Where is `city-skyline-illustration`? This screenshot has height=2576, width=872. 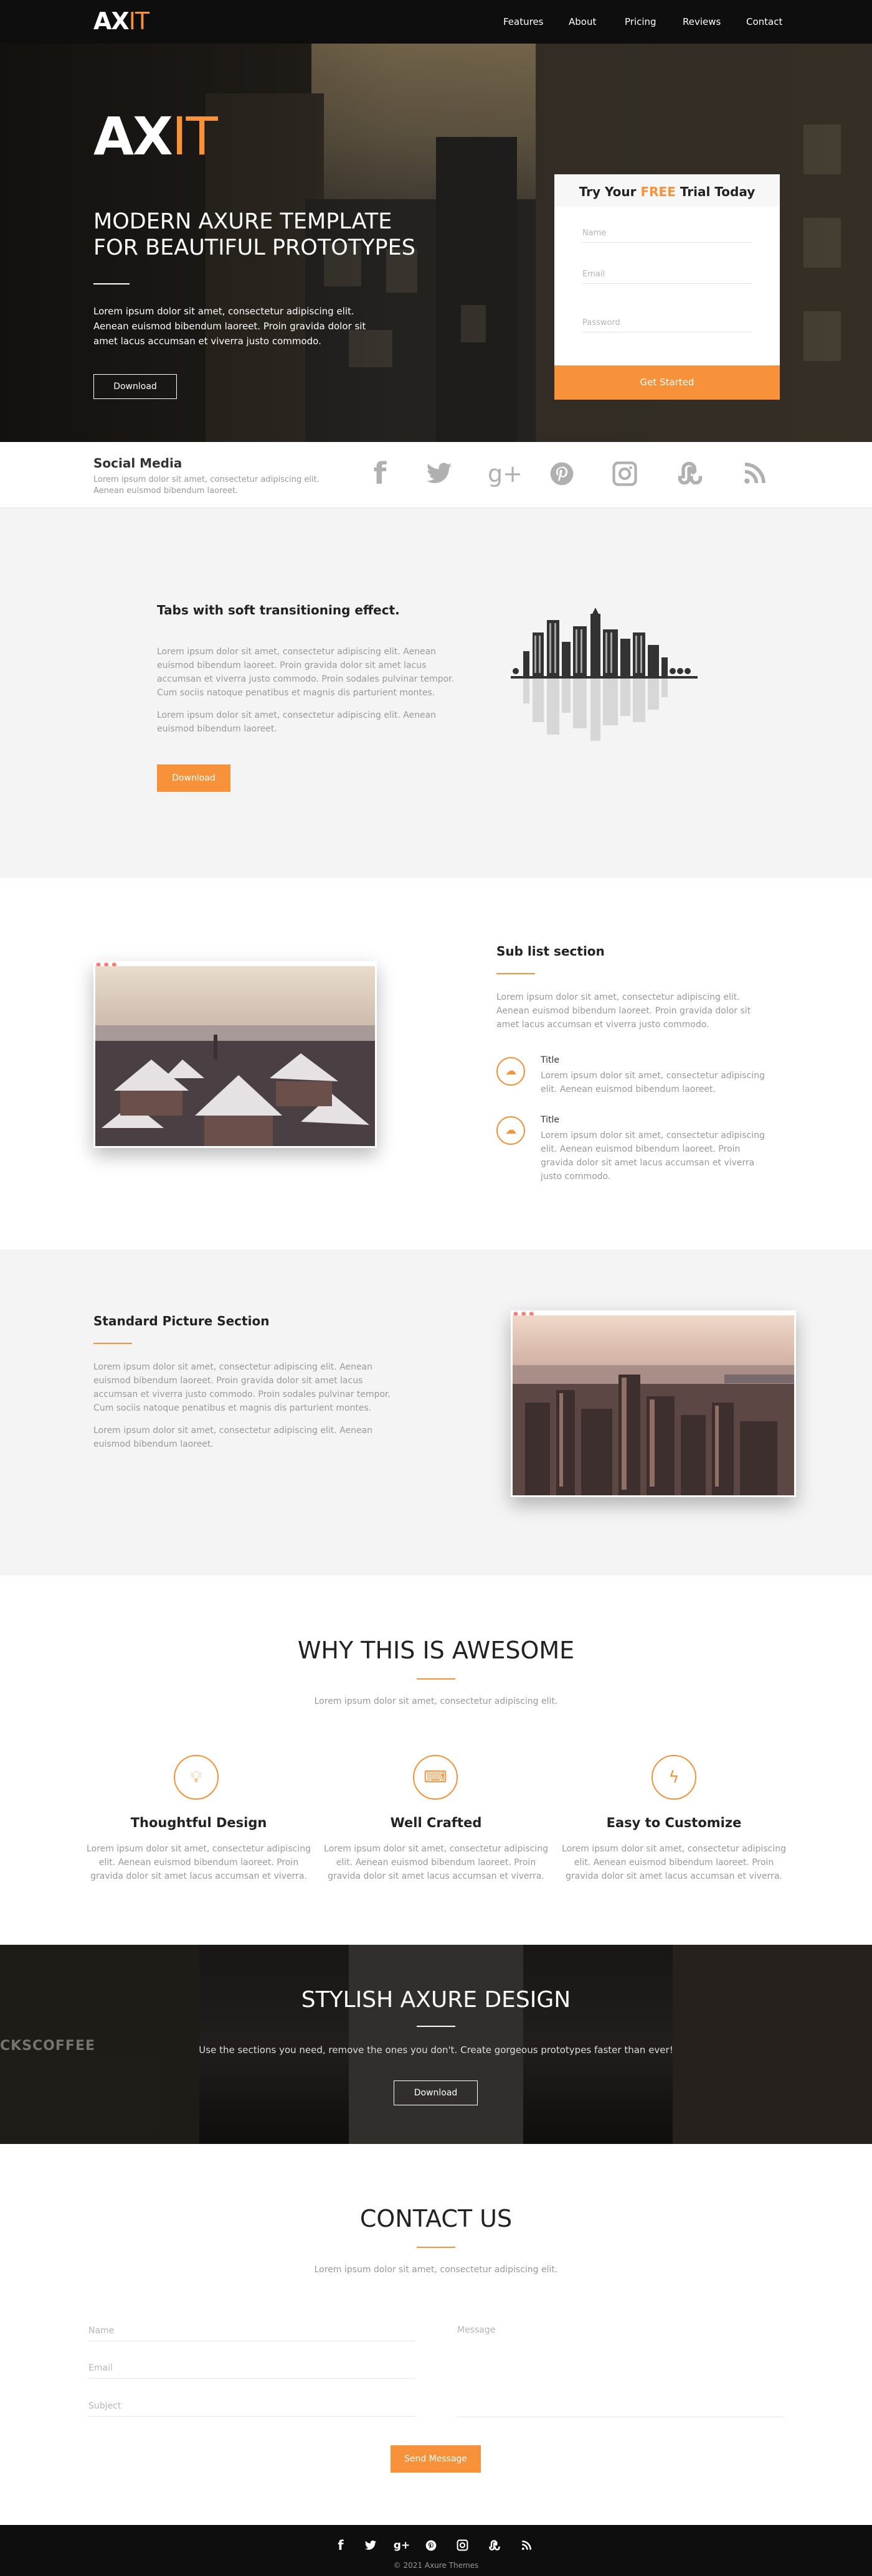 city-skyline-illustration is located at coordinates (604, 674).